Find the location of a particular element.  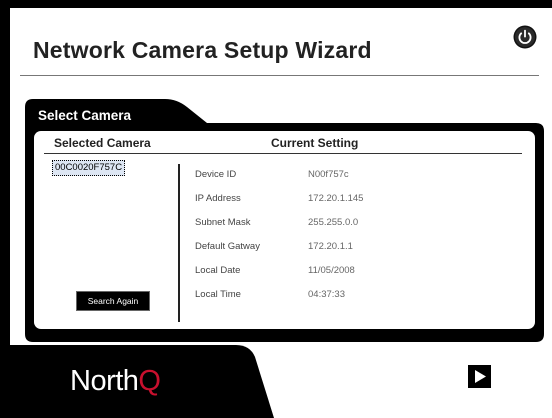

selected-camera-header: Selected Camera is located at coordinates (102, 143).